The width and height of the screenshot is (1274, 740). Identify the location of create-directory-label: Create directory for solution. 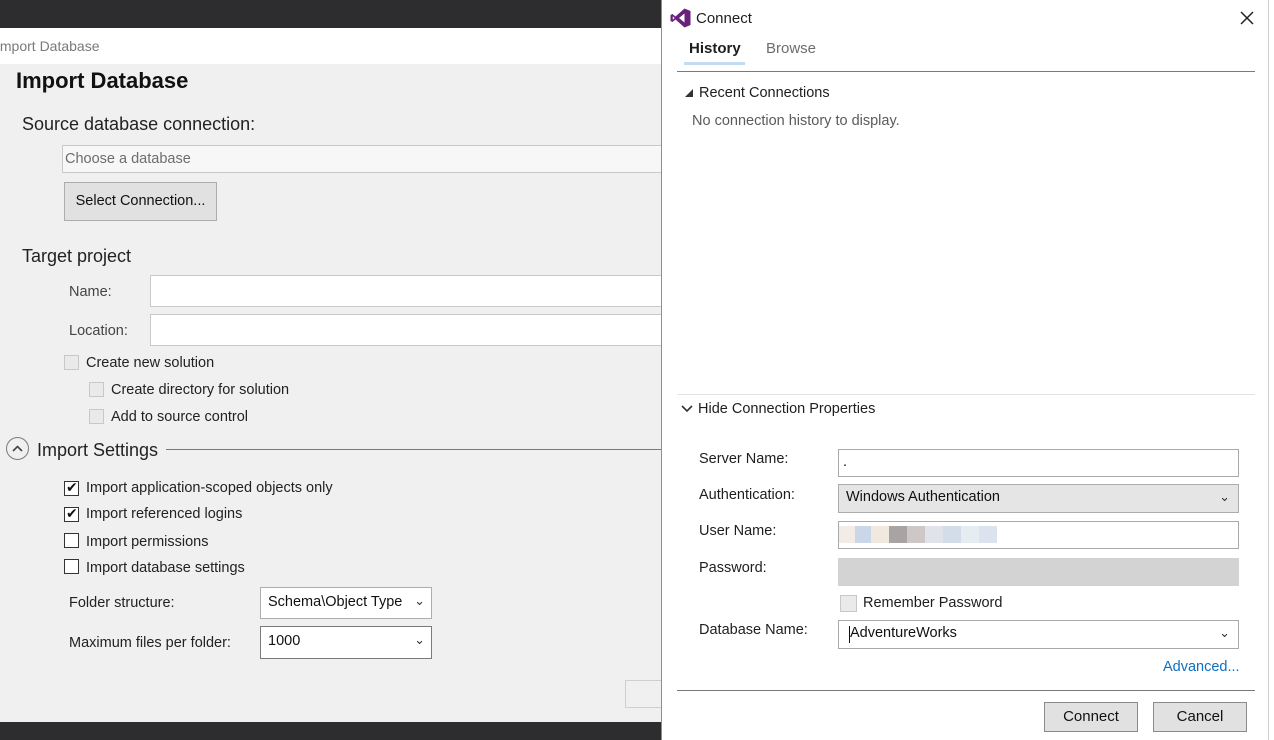
(200, 390).